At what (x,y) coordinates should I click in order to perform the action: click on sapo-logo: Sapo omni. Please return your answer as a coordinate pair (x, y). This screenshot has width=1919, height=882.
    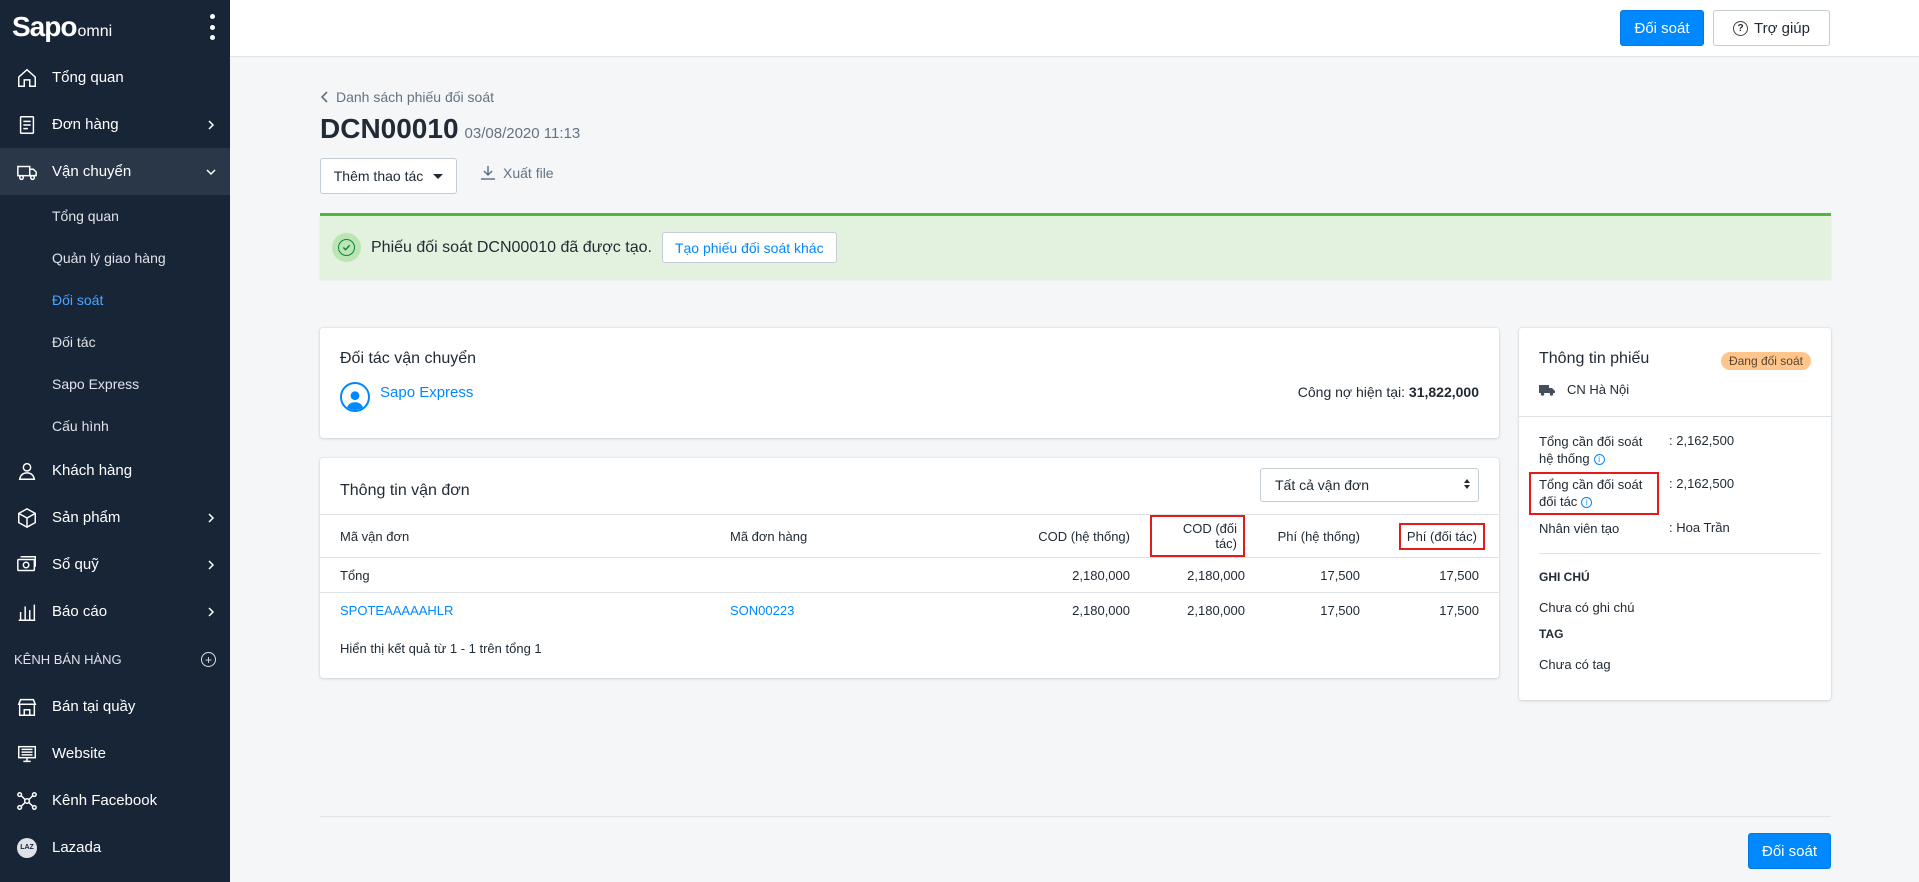
    Looking at the image, I should click on (62, 27).